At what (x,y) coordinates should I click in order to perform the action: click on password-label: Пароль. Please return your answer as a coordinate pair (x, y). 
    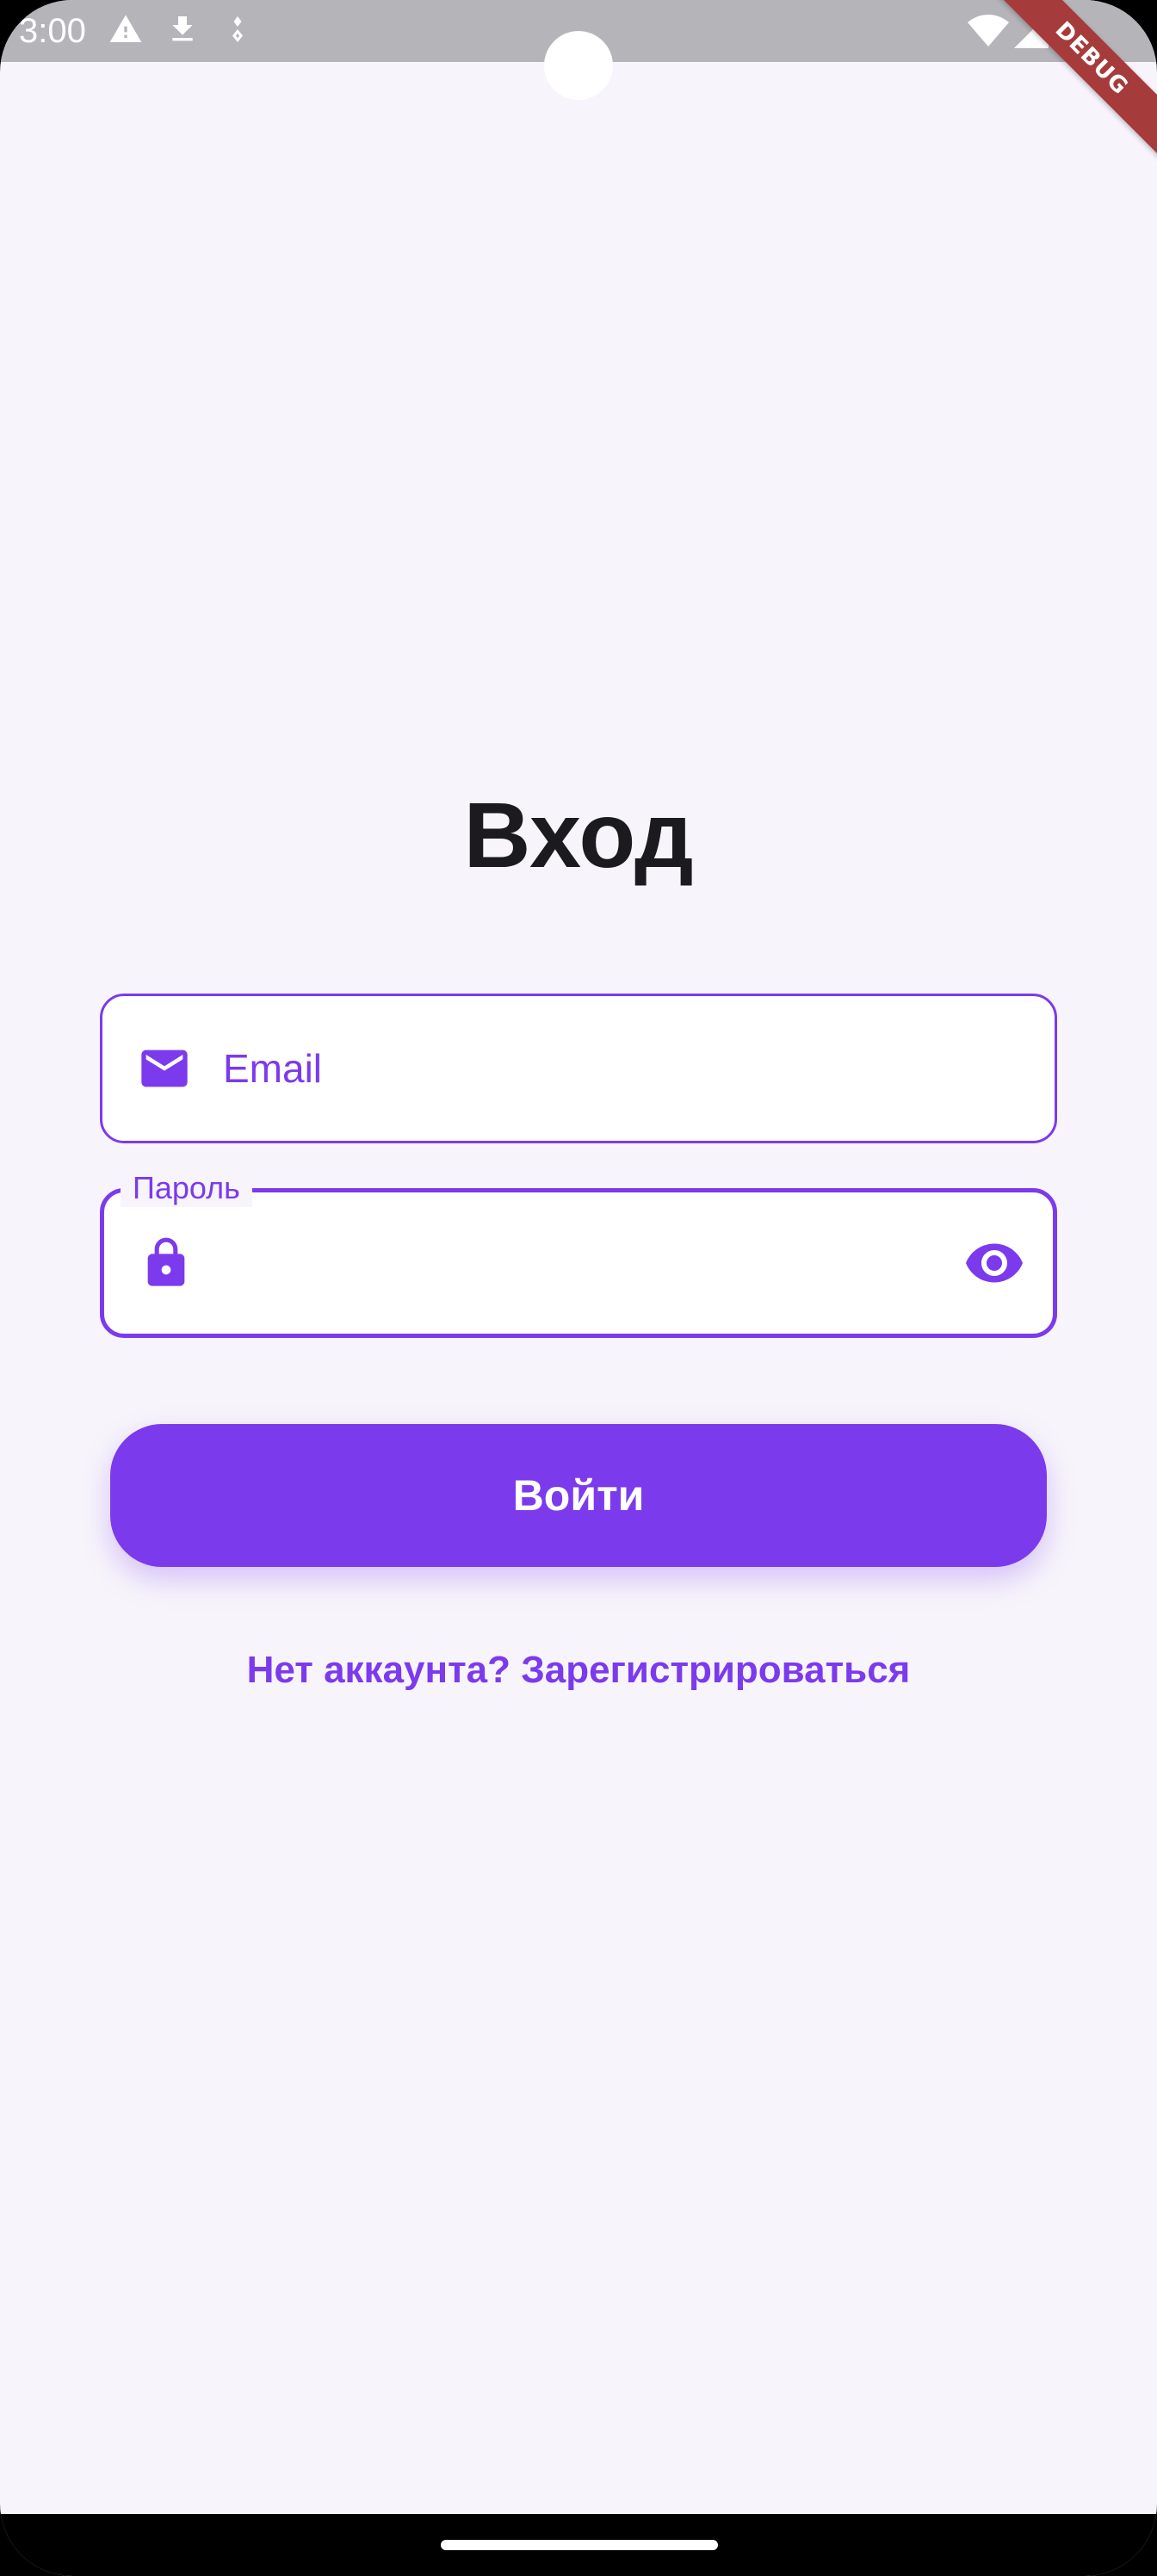
    Looking at the image, I should click on (186, 1188).